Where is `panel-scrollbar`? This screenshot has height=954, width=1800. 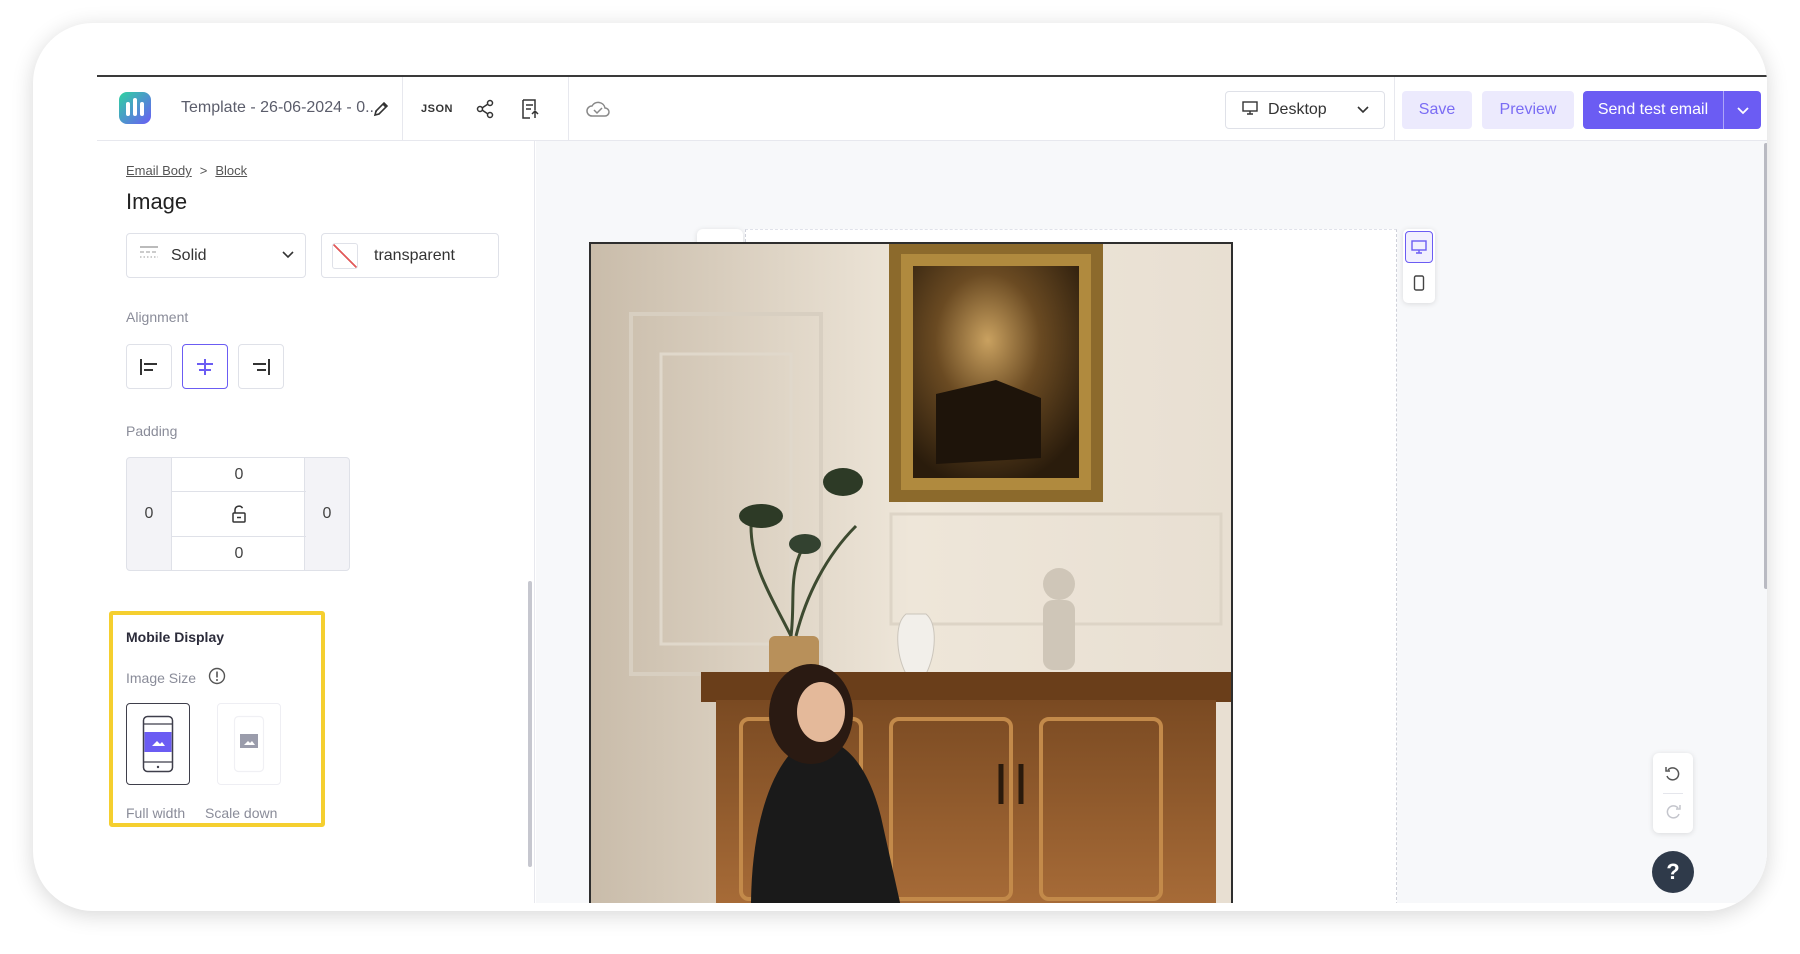 panel-scrollbar is located at coordinates (530, 724).